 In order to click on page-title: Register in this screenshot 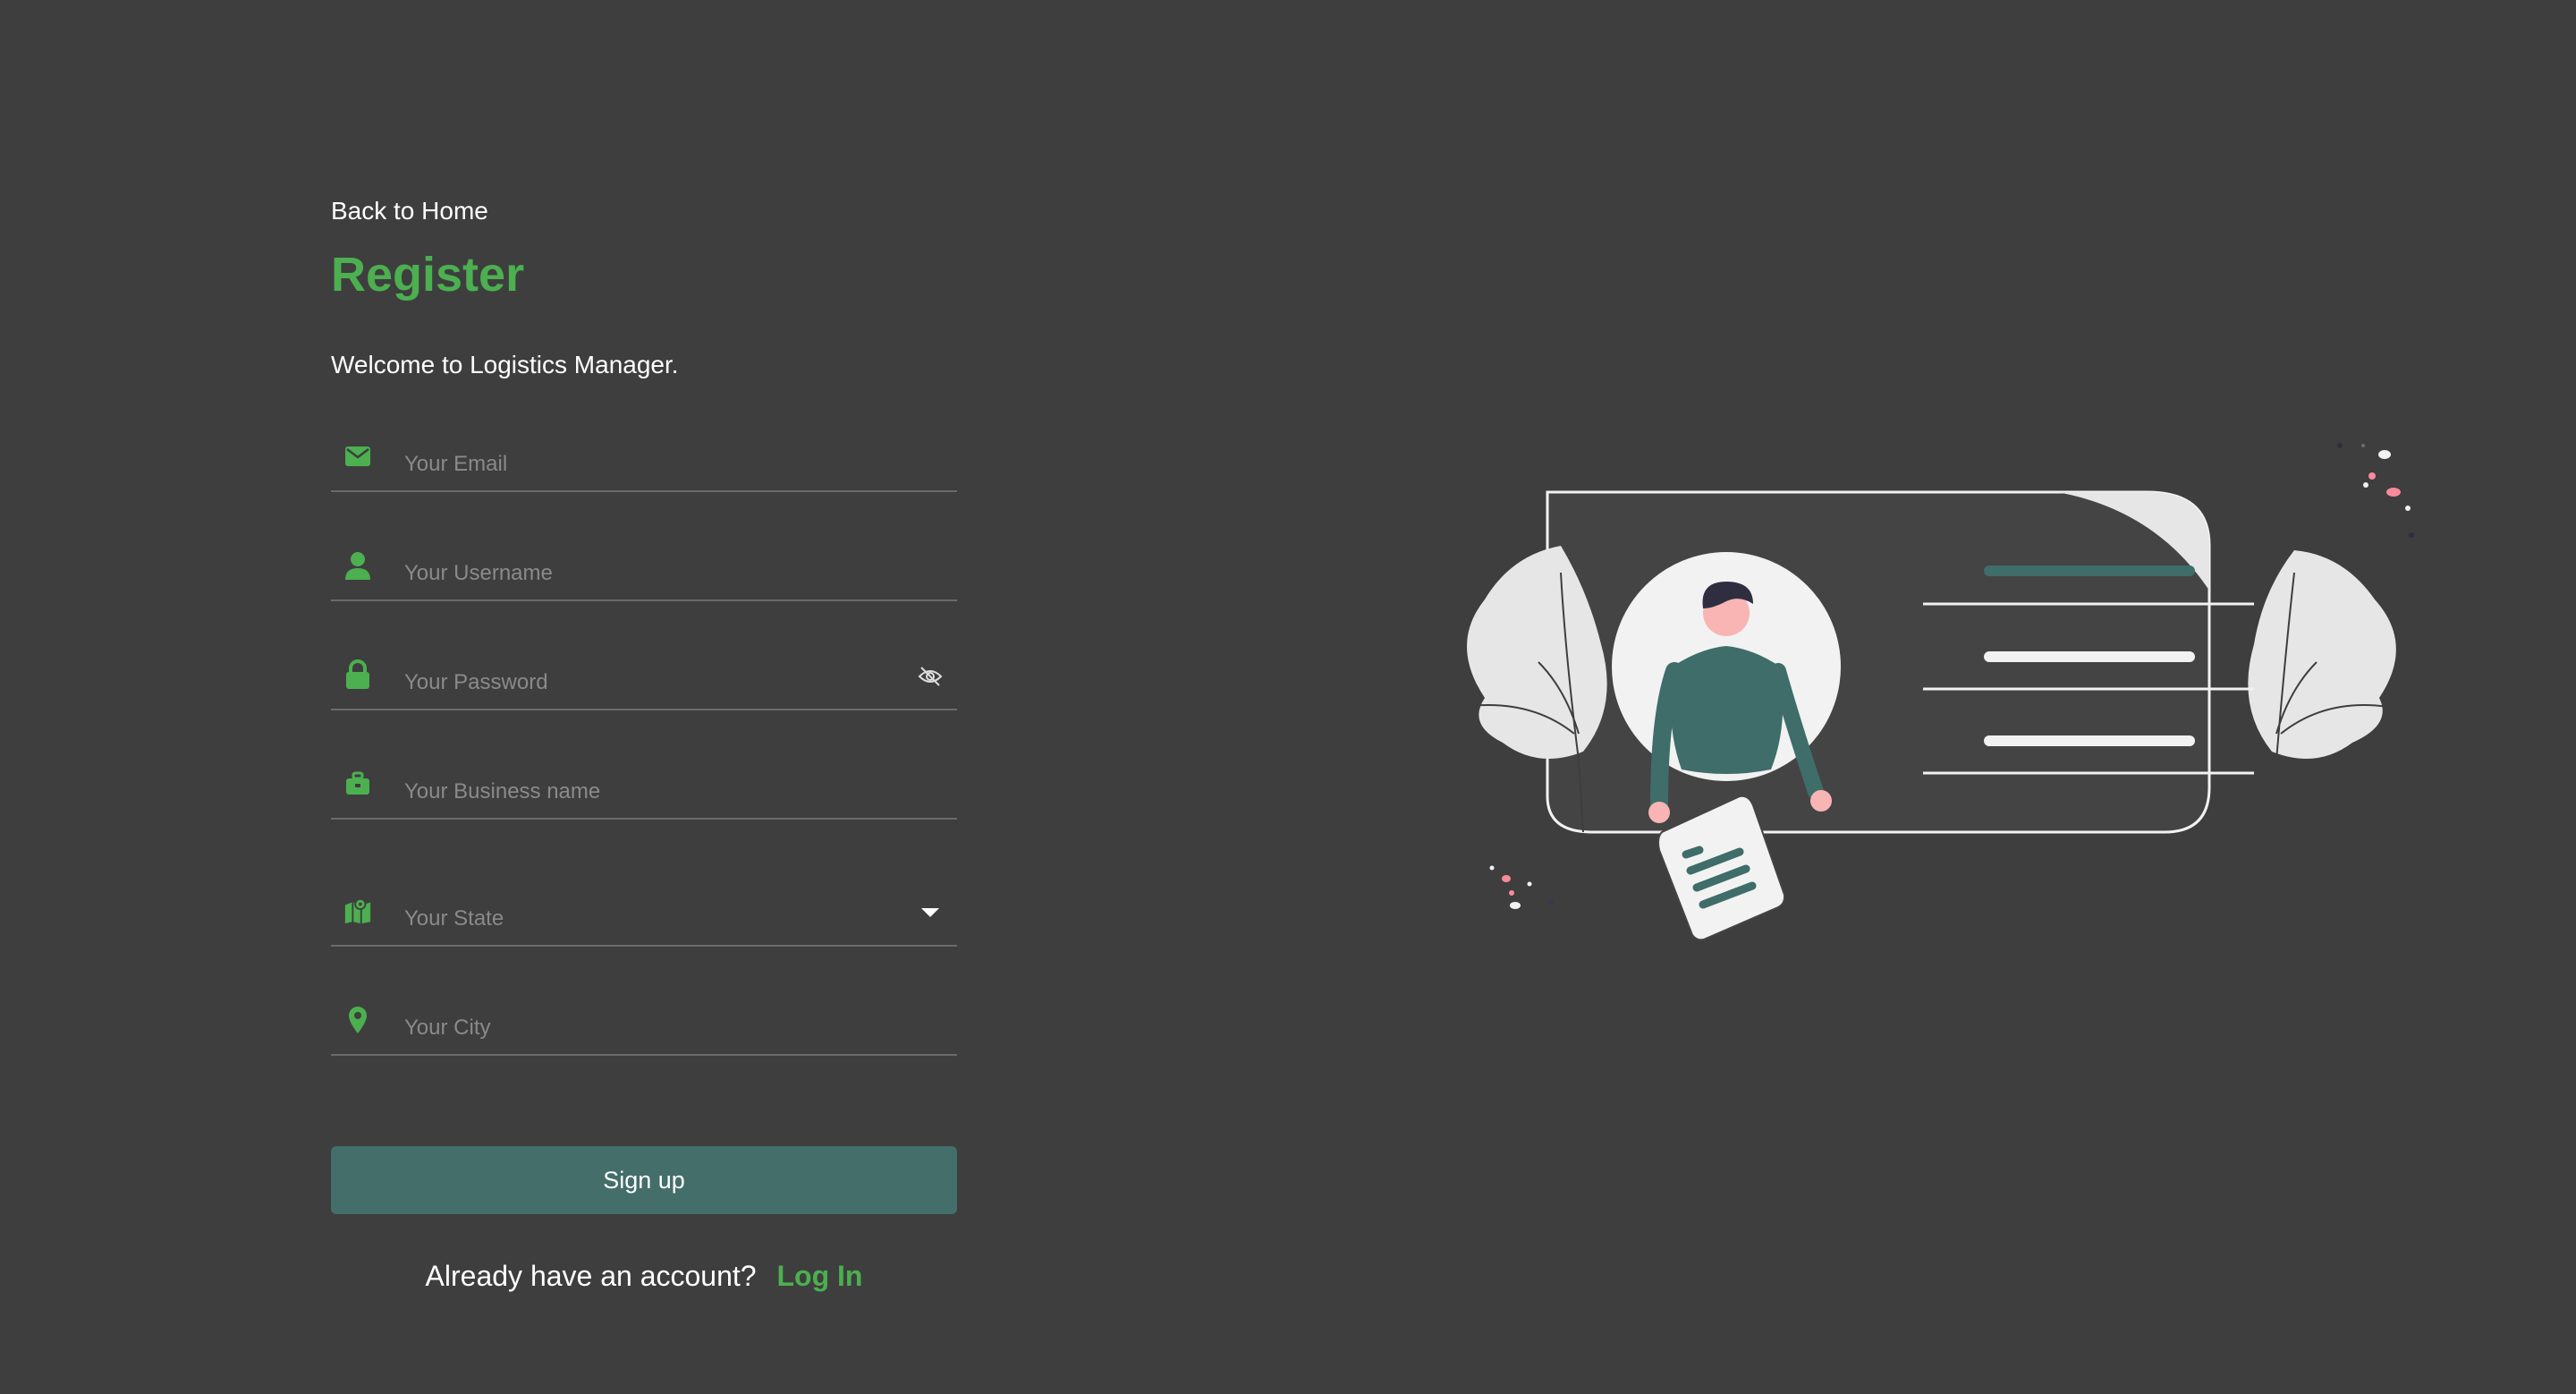, I will do `click(428, 275)`.